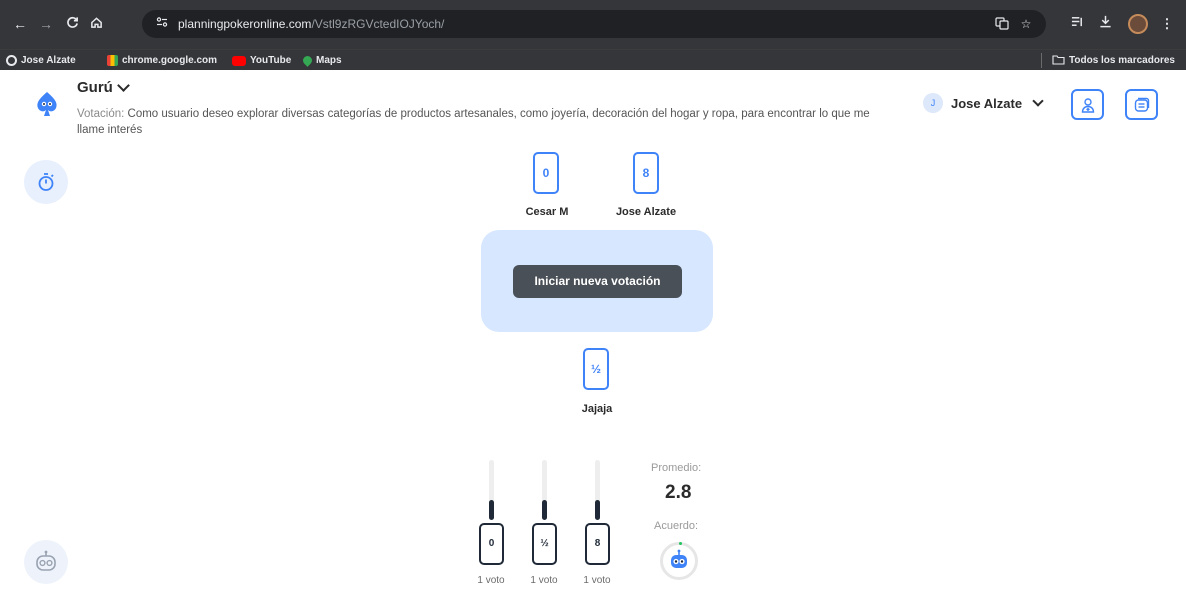 The height and width of the screenshot is (595, 1186). I want to click on user-name: Jose Alzate, so click(987, 103).